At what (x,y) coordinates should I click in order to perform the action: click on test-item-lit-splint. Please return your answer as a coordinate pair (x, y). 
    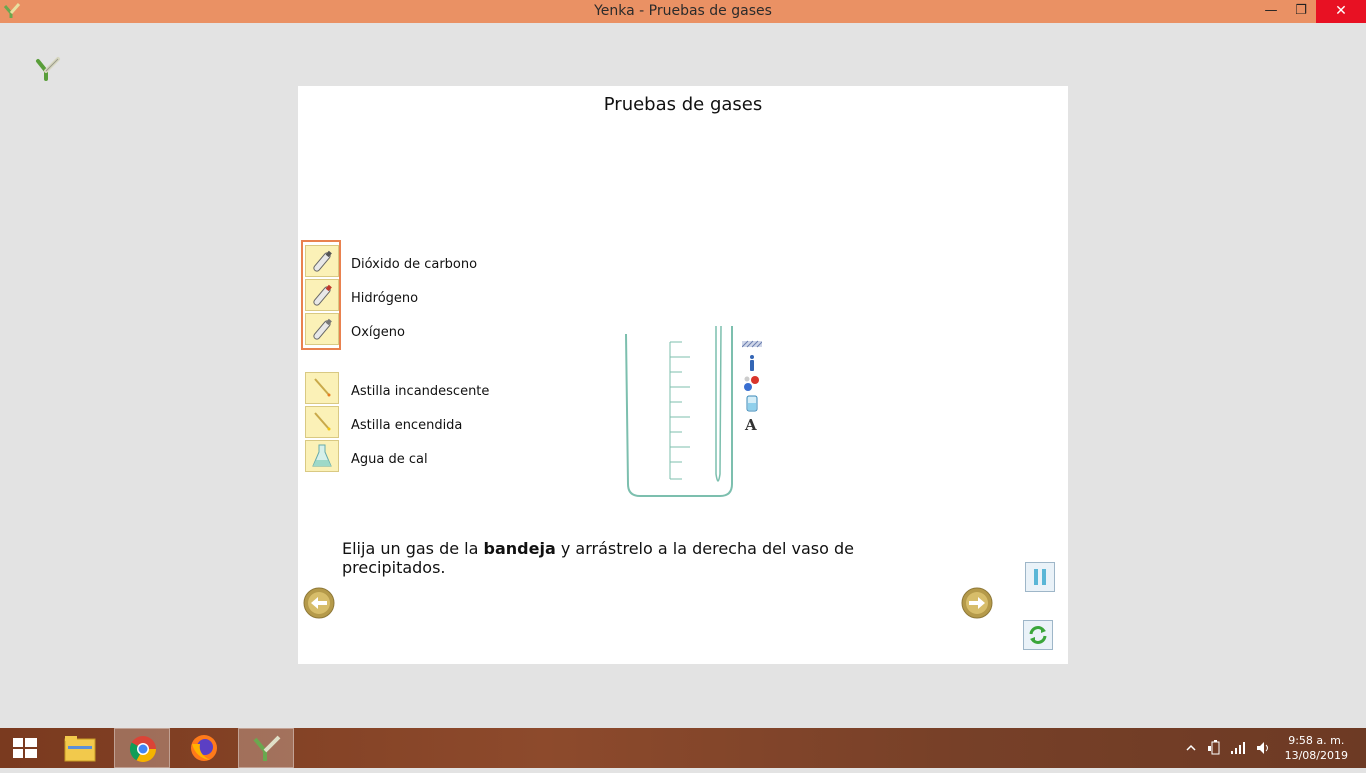
    Looking at the image, I should click on (322, 422).